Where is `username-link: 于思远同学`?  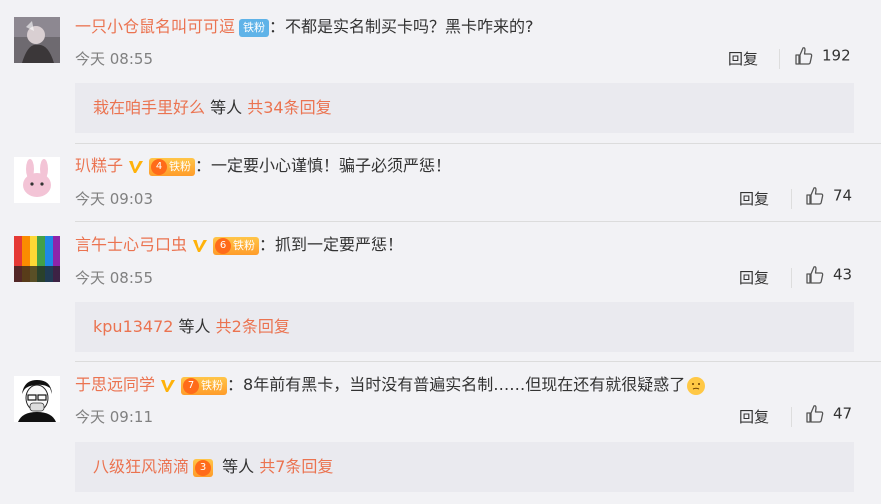
username-link: 于思远同学 is located at coordinates (115, 384).